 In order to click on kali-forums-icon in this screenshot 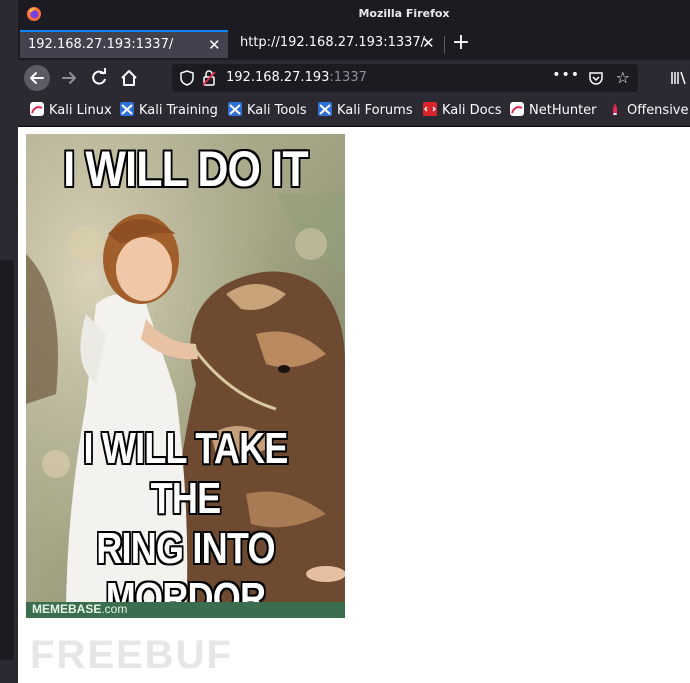, I will do `click(325, 109)`.